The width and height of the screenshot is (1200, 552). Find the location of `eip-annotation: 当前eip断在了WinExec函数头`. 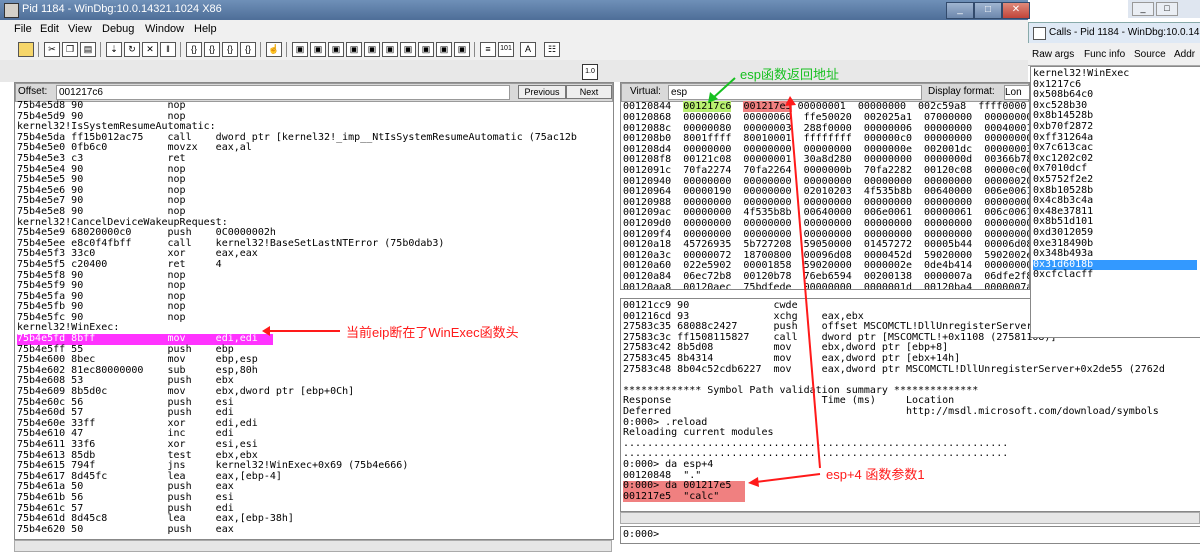

eip-annotation: 当前eip断在了WinExec函数头 is located at coordinates (432, 332).